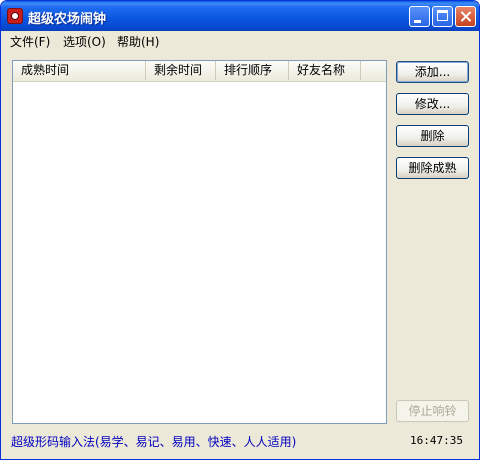 The height and width of the screenshot is (460, 480). Describe the element at coordinates (154, 442) in the screenshot. I see `ime-status-text: 超级形码输入法(易学、易记、易用、快速、人人适用)` at that location.